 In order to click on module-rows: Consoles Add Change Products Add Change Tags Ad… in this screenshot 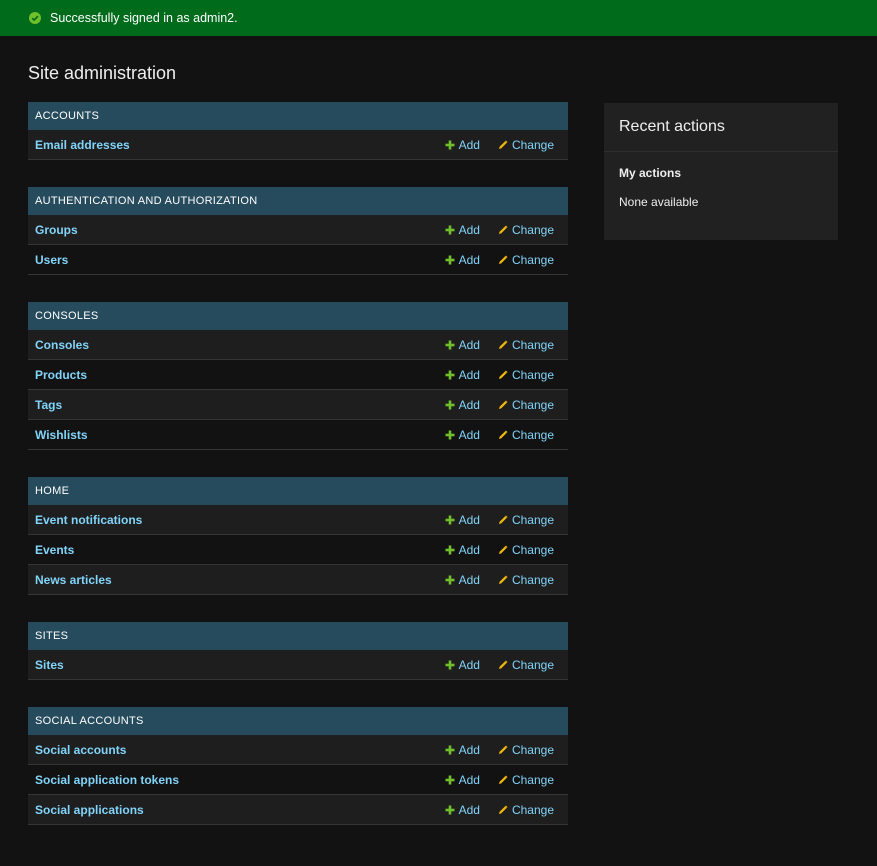, I will do `click(298, 390)`.